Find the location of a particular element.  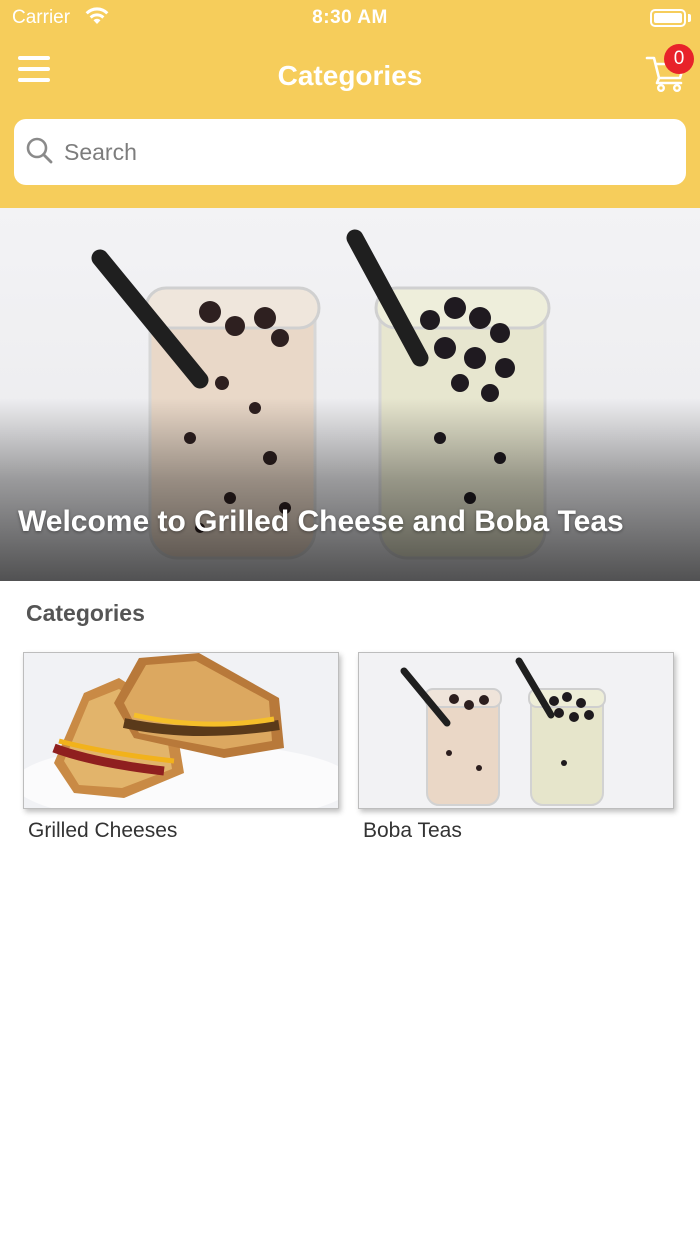

search-input is located at coordinates (362, 152).